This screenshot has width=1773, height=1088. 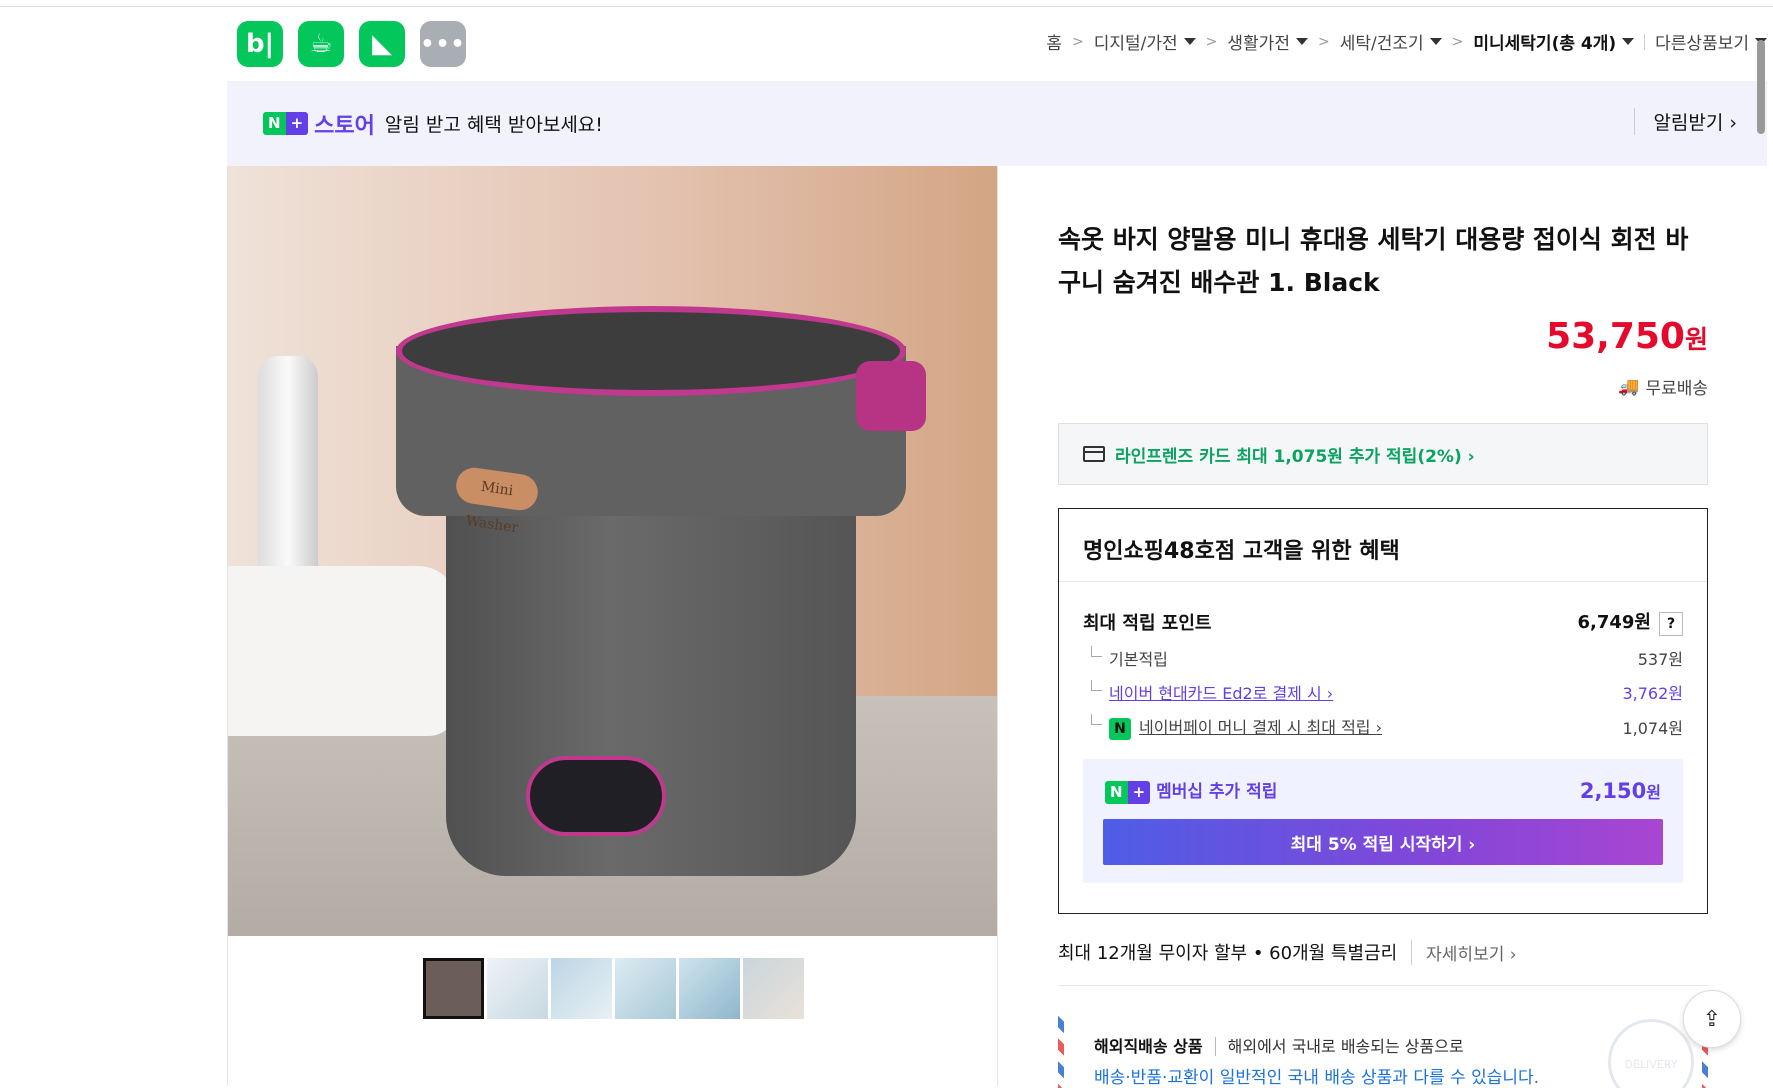 I want to click on more-icon: •••, so click(x=443, y=44).